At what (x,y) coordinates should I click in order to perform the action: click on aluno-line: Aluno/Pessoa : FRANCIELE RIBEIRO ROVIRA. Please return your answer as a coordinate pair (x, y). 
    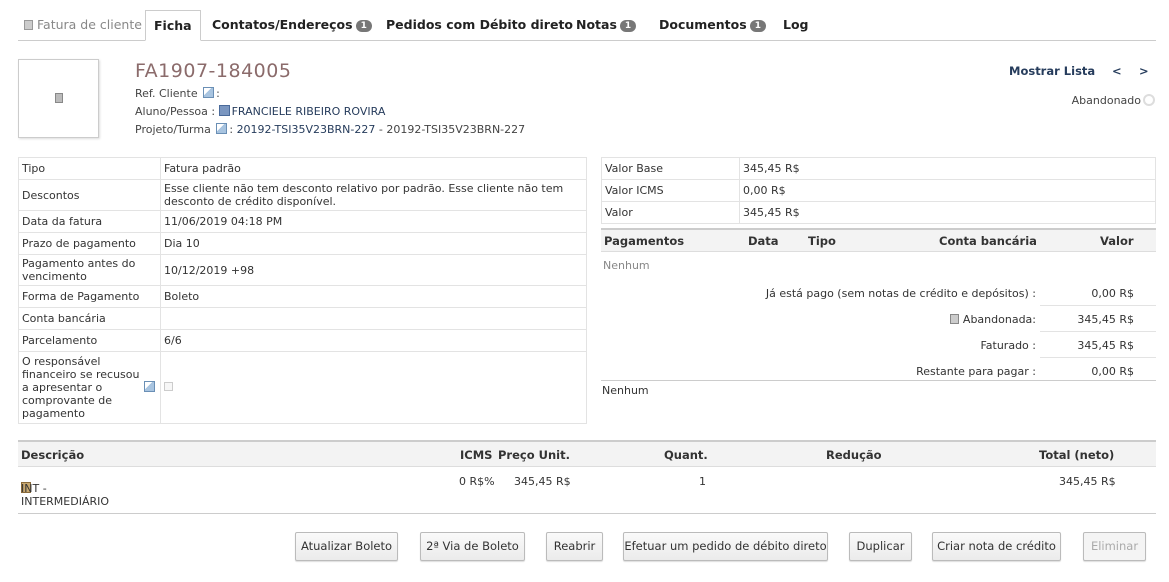
    Looking at the image, I should click on (260, 111).